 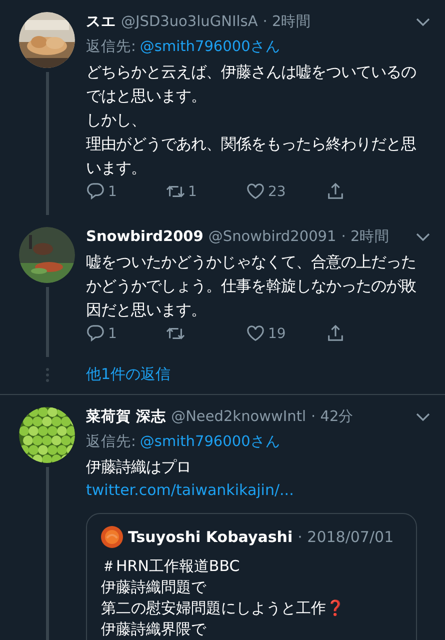 What do you see at coordinates (251, 286) in the screenshot?
I see `tweet-text: 嘘をついたかどうかじゃなくて、合意の上だったかどうかでしょう。仕事を斡旋しなかったのが敗因だと思います。` at bounding box center [251, 286].